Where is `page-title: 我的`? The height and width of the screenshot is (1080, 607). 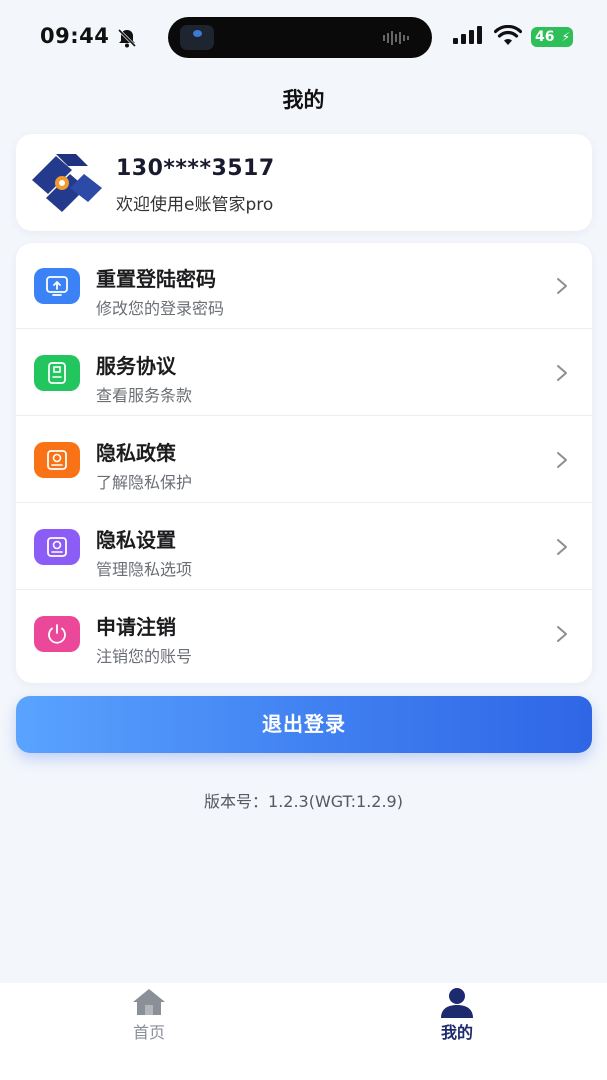
page-title: 我的 is located at coordinates (303, 100).